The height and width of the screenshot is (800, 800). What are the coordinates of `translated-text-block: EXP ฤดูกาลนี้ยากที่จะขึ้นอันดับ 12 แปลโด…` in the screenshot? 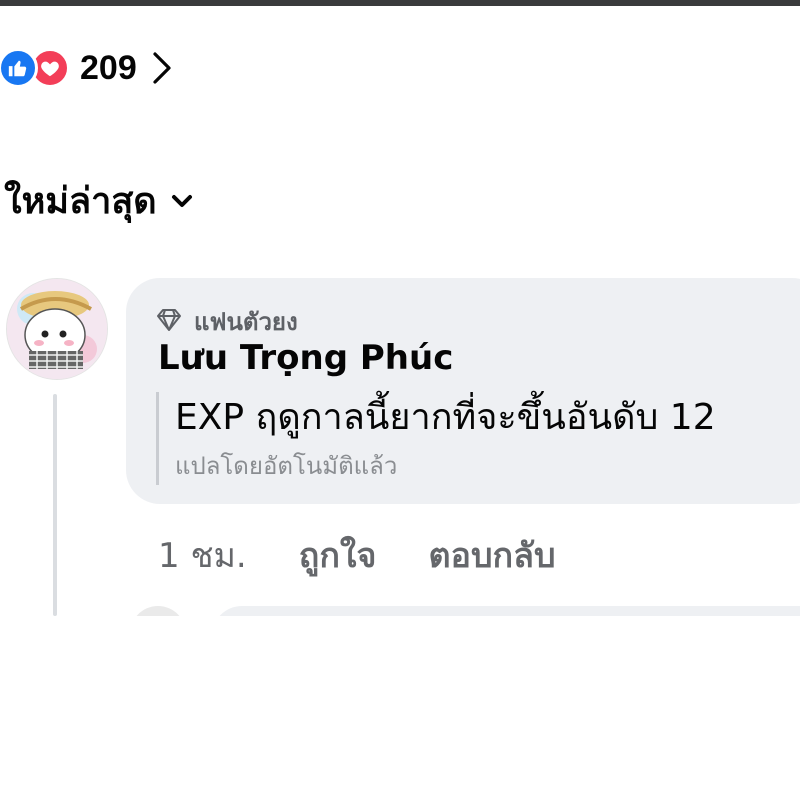 It's located at (478, 438).